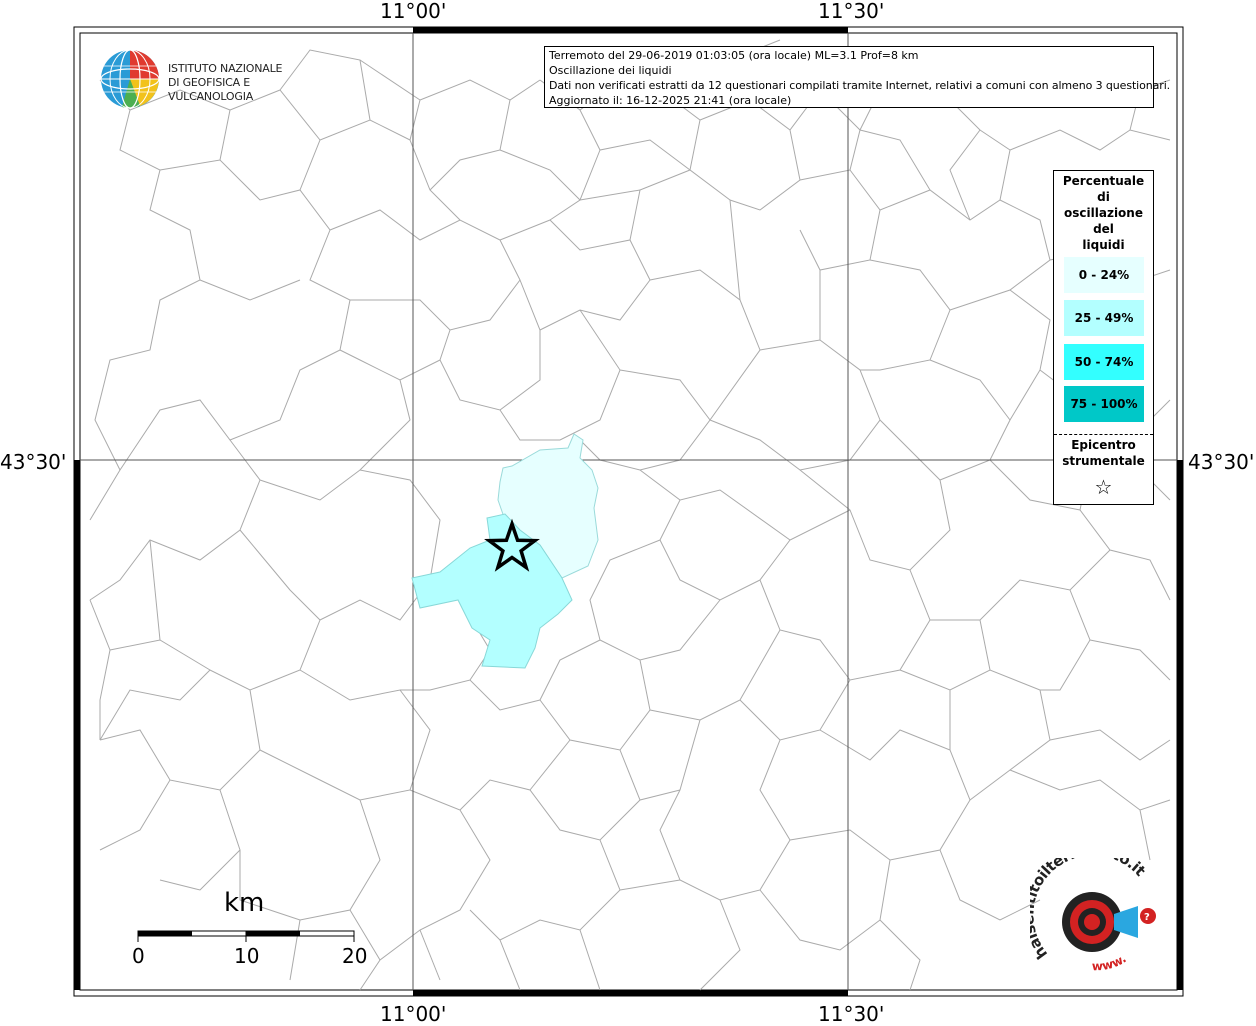  I want to click on legend-title-line3: oscillazione, so click(1103, 213).